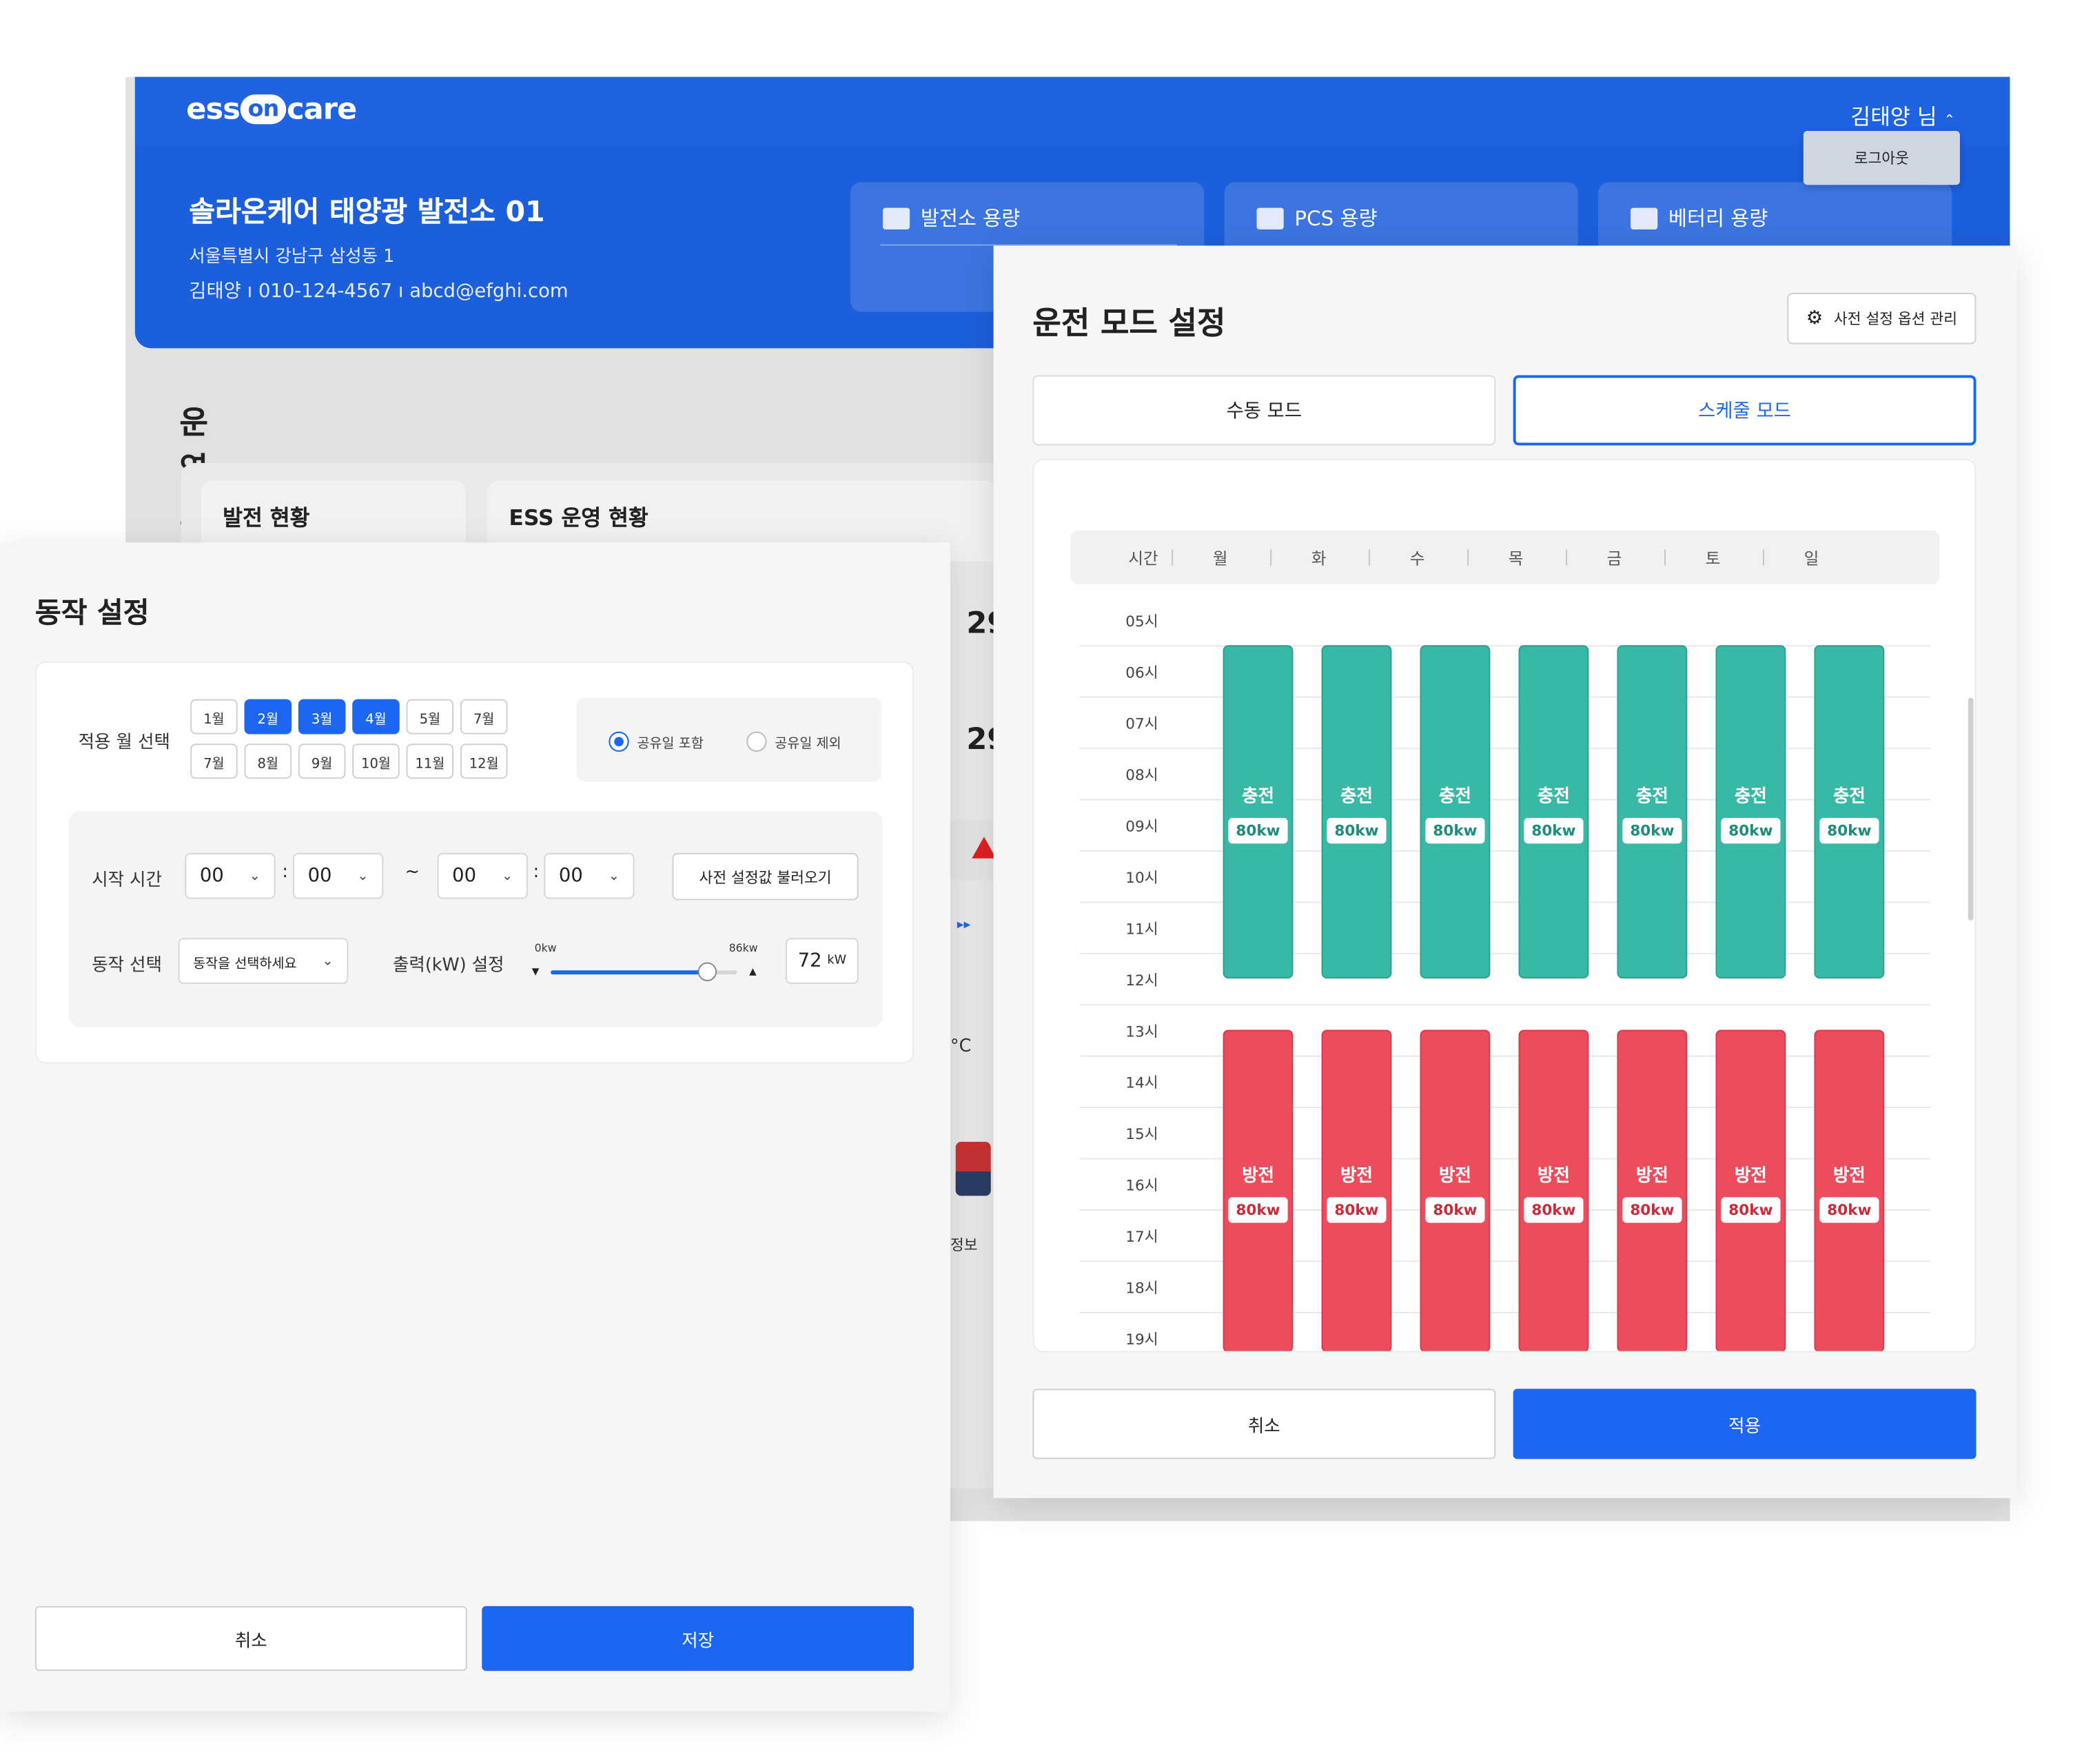 The image size is (2095, 1764). What do you see at coordinates (756, 741) in the screenshot?
I see `radio-unchecked-icon` at bounding box center [756, 741].